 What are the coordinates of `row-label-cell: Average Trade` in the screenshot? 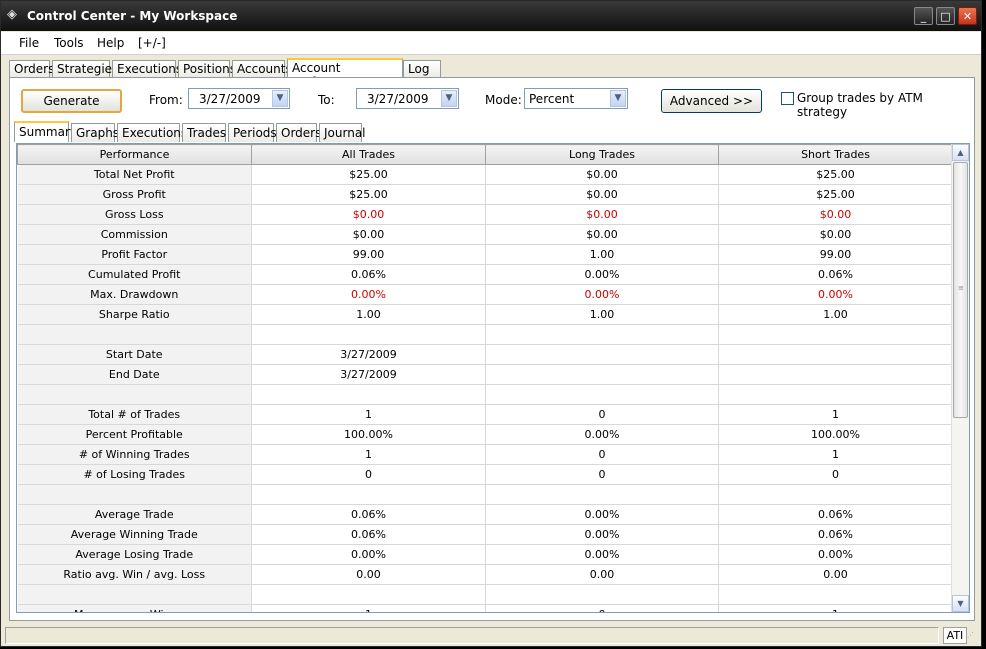 It's located at (134, 514).